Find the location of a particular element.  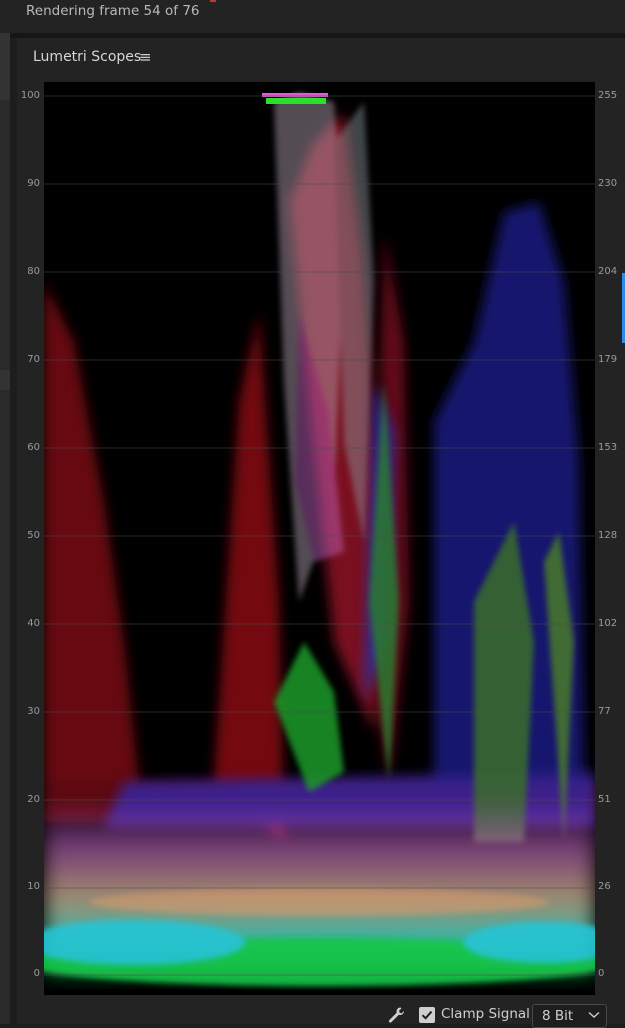

left-tick-label: 0 is located at coordinates (36, 973).